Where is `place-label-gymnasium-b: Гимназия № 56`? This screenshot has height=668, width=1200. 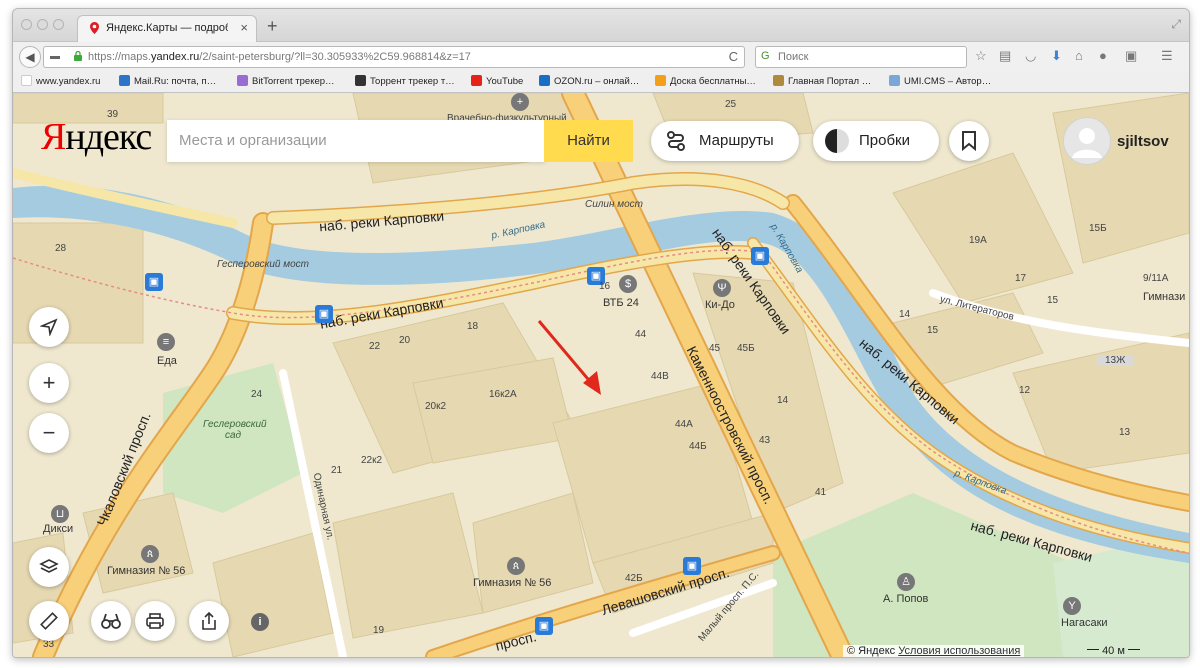 place-label-gymnasium-b: Гимназия № 56 is located at coordinates (512, 583).